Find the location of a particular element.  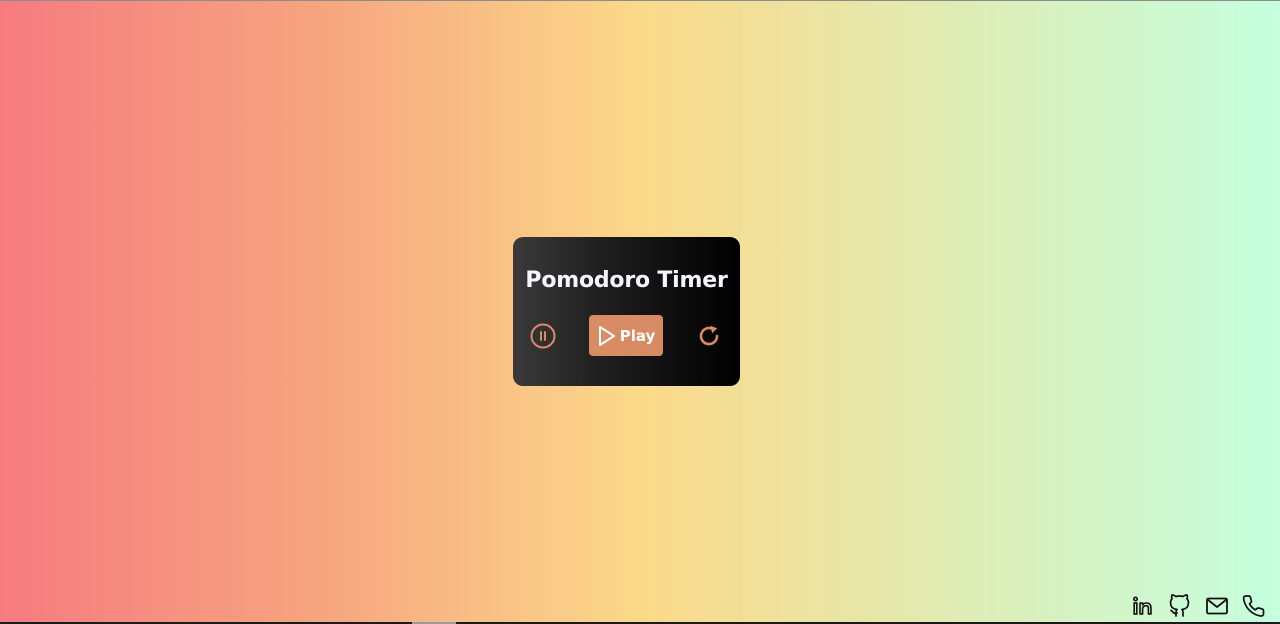

page-title: Pomodoro Timer is located at coordinates (626, 280).